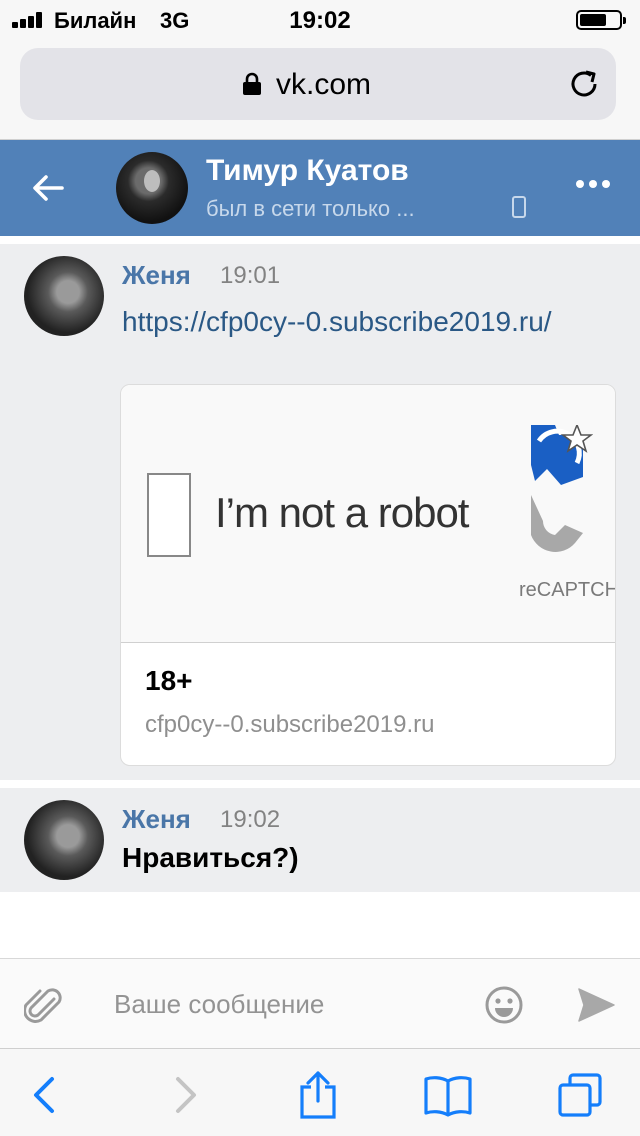 The height and width of the screenshot is (1136, 640). What do you see at coordinates (504, 1005) in the screenshot?
I see `smiley-icon` at bounding box center [504, 1005].